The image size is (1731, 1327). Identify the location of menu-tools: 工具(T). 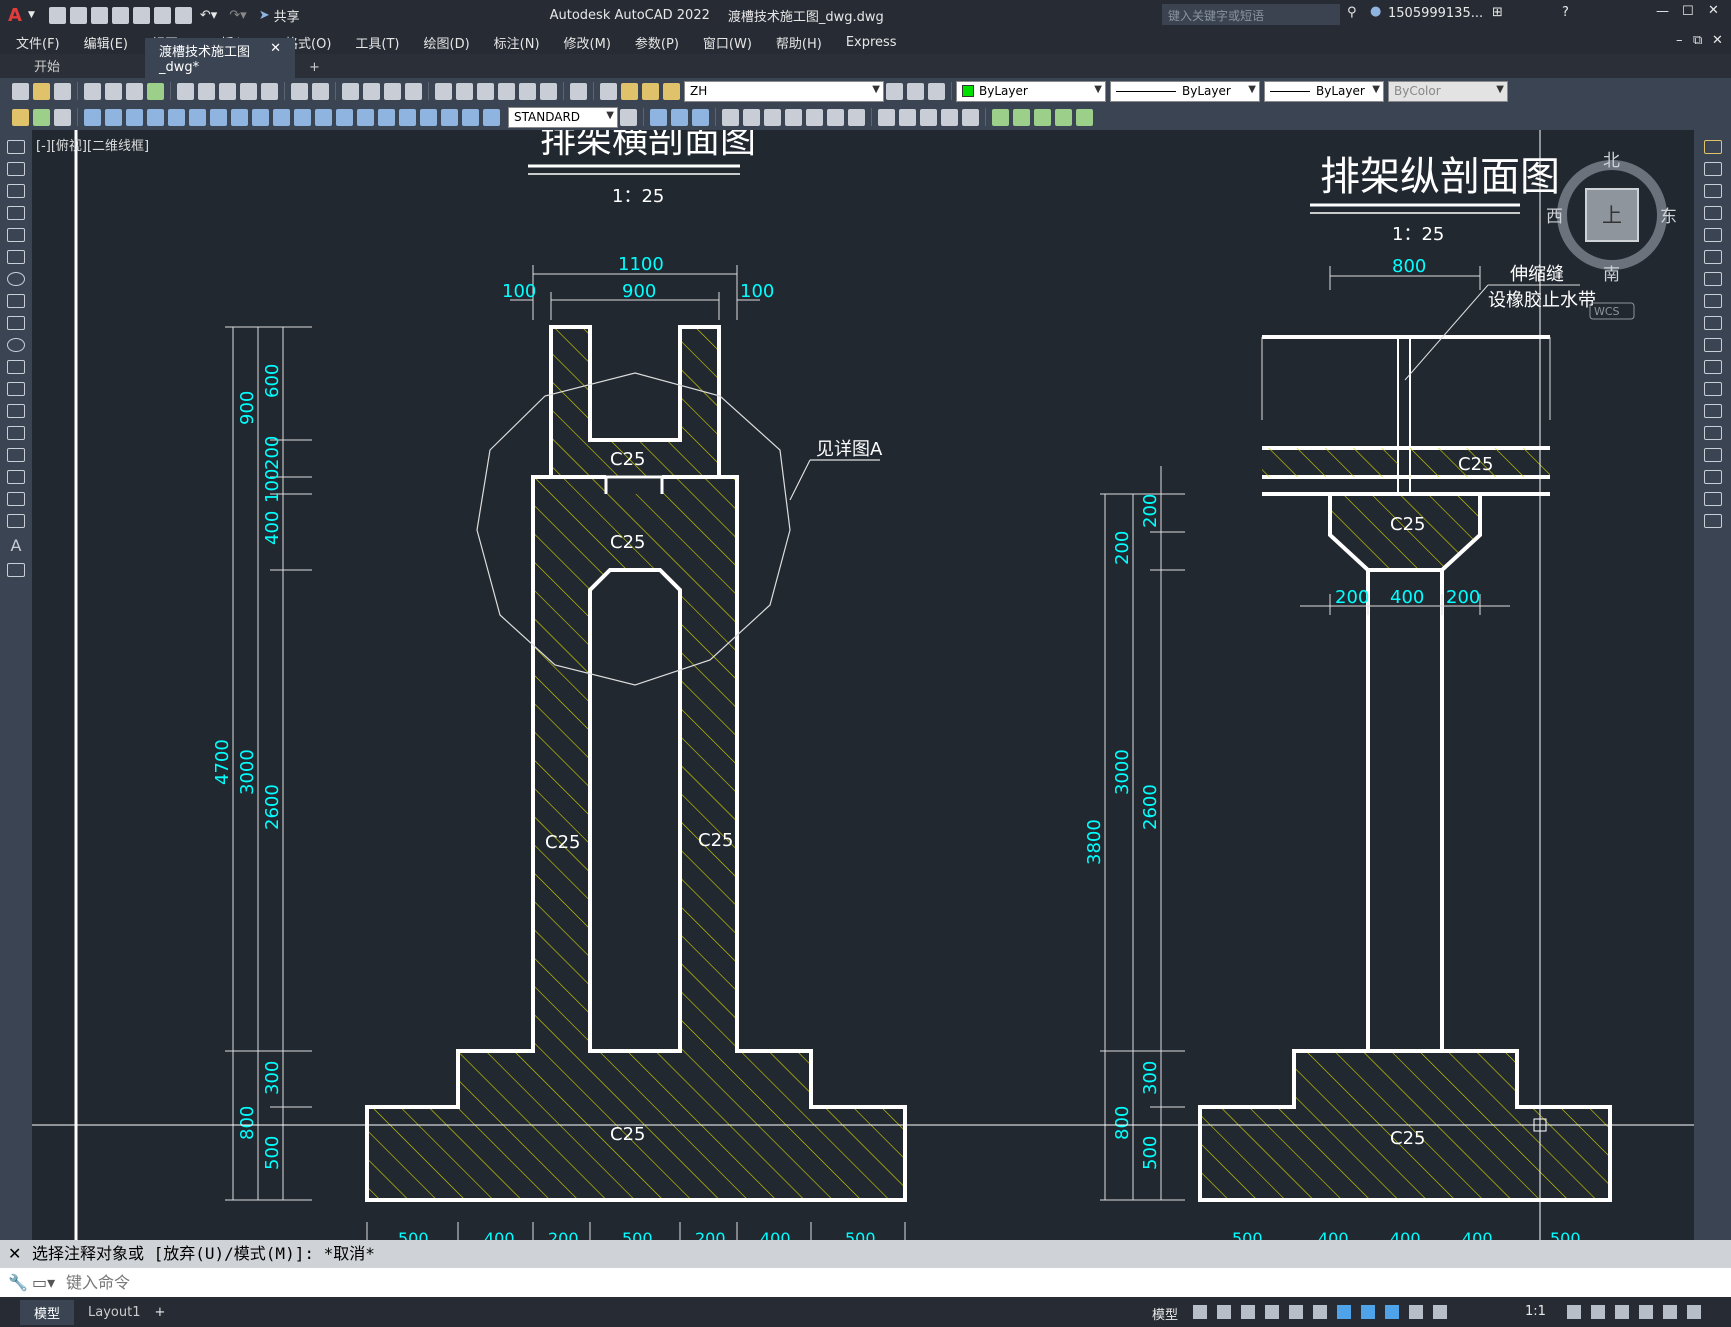
(377, 42).